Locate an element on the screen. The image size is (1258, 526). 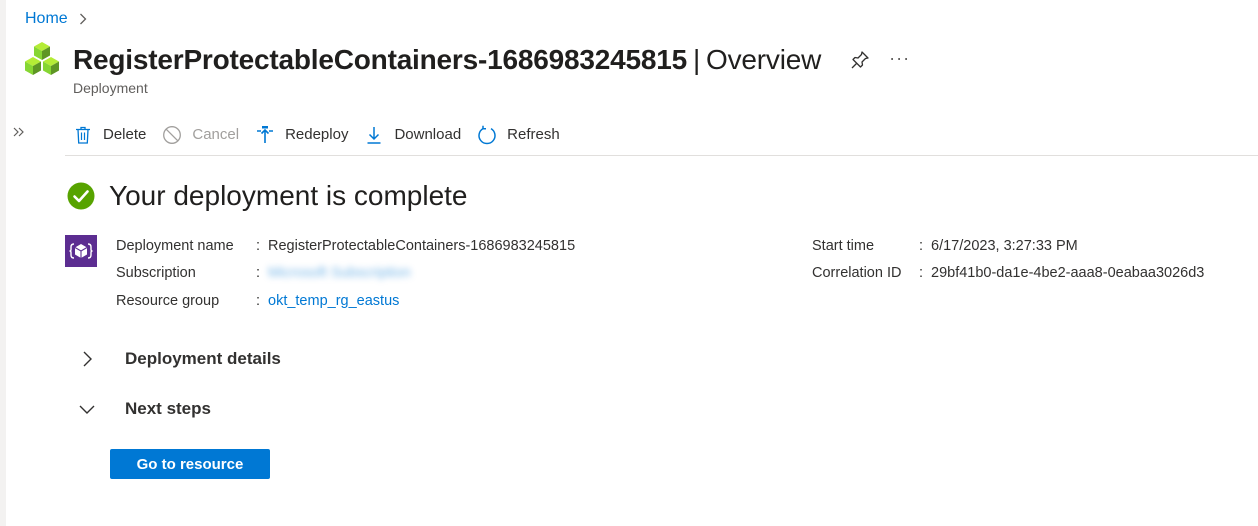
refresh-label: Refresh is located at coordinates (533, 134).